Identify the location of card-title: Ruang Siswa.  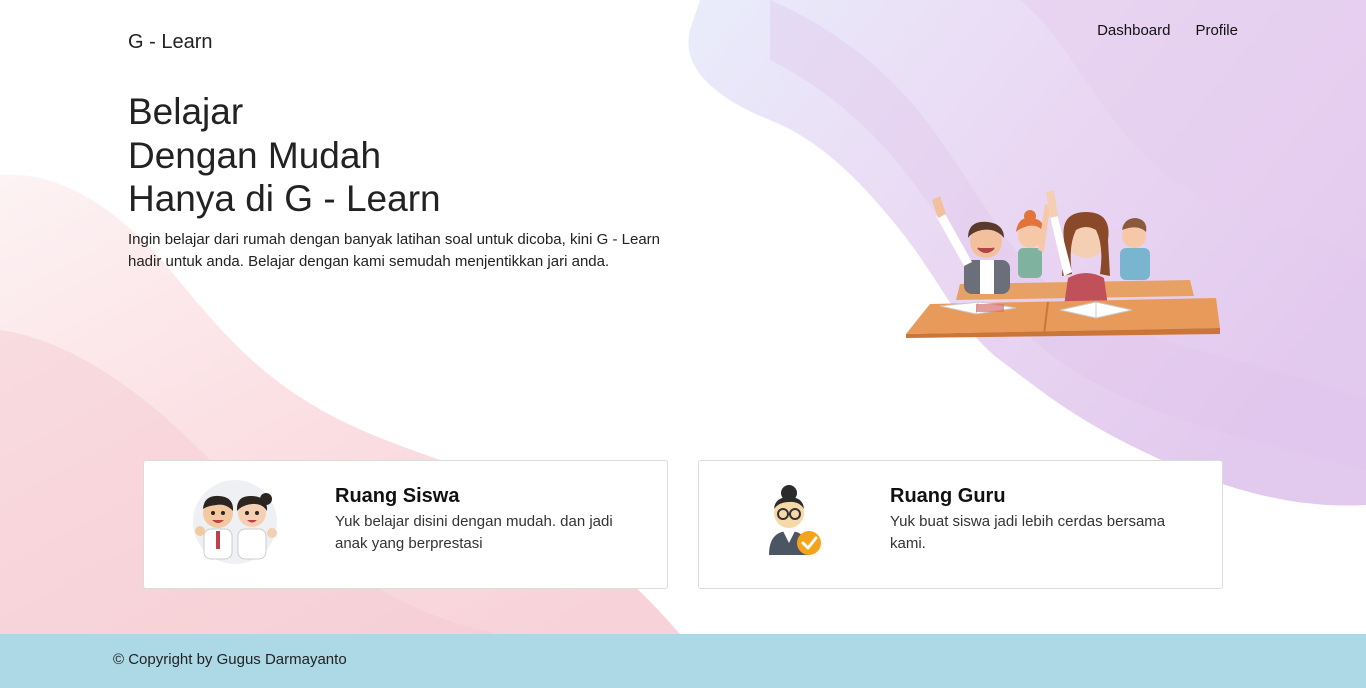
(397, 496).